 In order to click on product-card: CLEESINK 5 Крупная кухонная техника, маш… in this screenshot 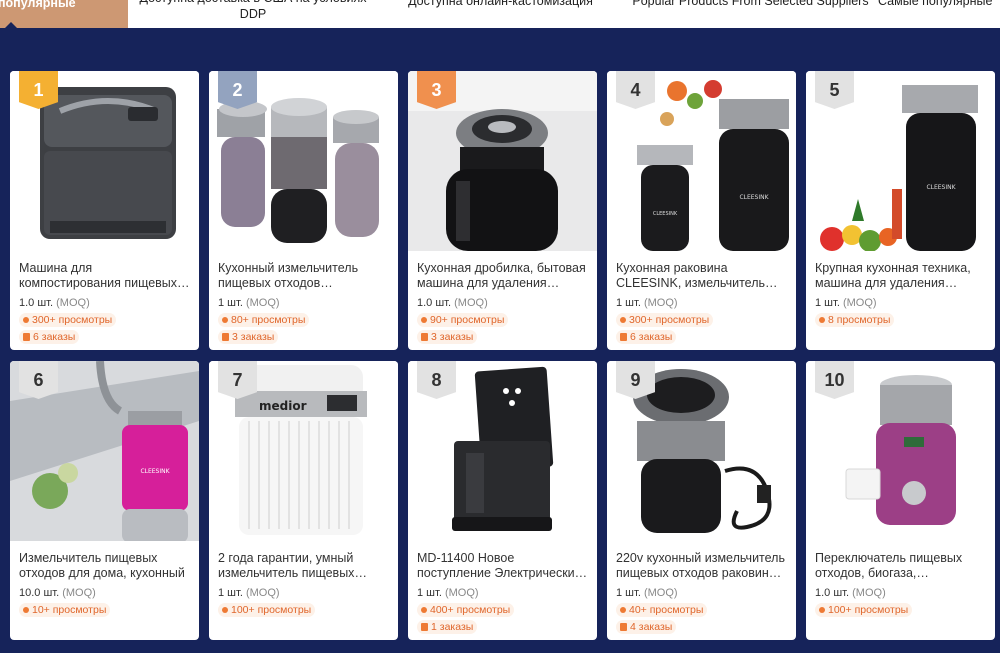, I will do `click(900, 210)`.